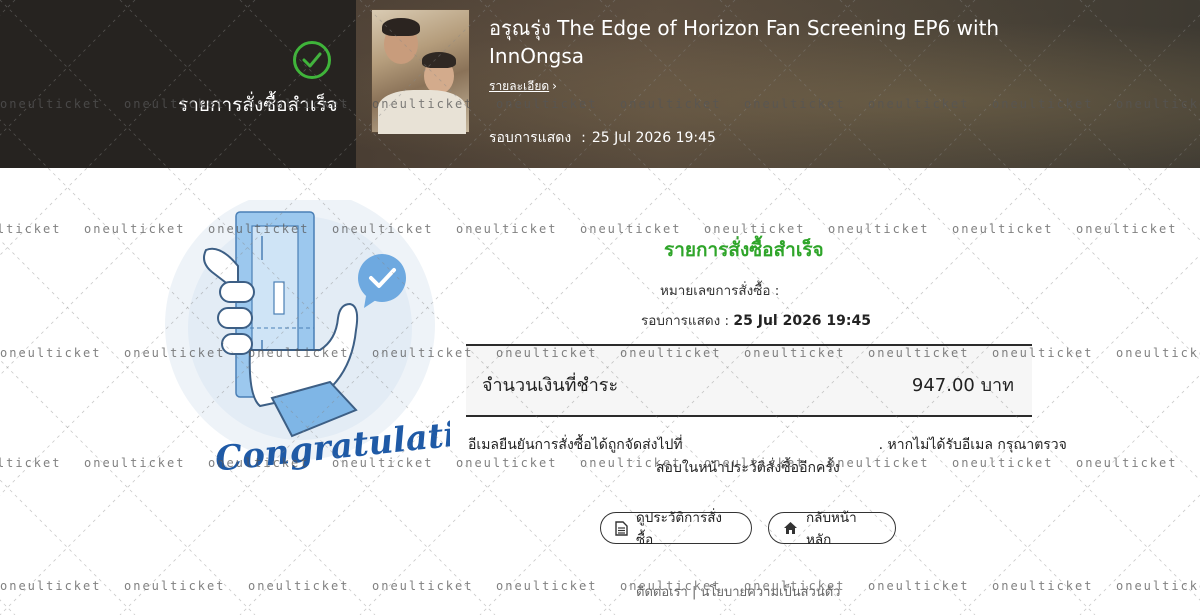 This screenshot has width=1200, height=615. Describe the element at coordinates (790, 528) in the screenshot. I see `home-icon` at that location.